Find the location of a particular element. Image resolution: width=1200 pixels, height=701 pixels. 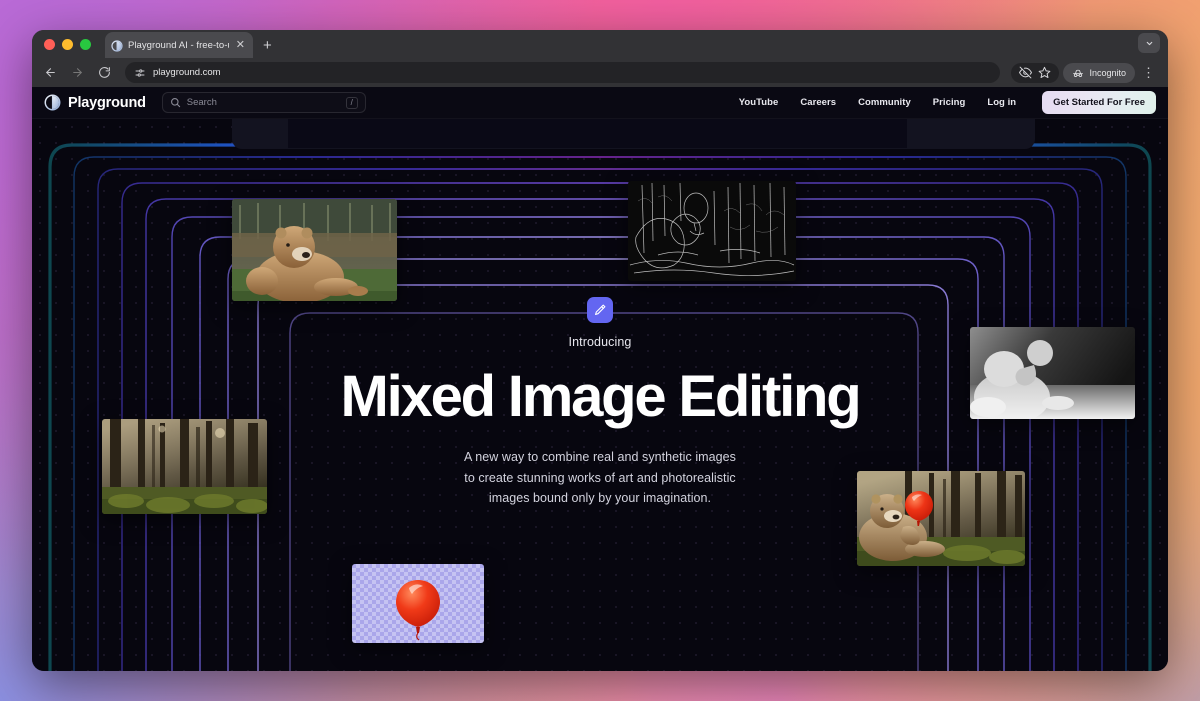

incognito-badge: Incognito is located at coordinates (1099, 72).